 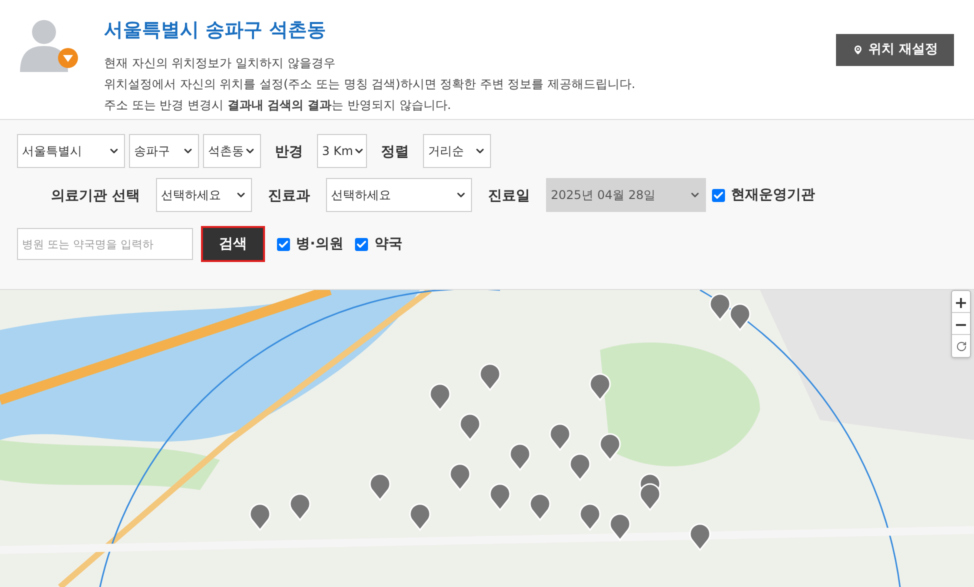 I want to click on filter-label: 진료과, so click(x=289, y=196).